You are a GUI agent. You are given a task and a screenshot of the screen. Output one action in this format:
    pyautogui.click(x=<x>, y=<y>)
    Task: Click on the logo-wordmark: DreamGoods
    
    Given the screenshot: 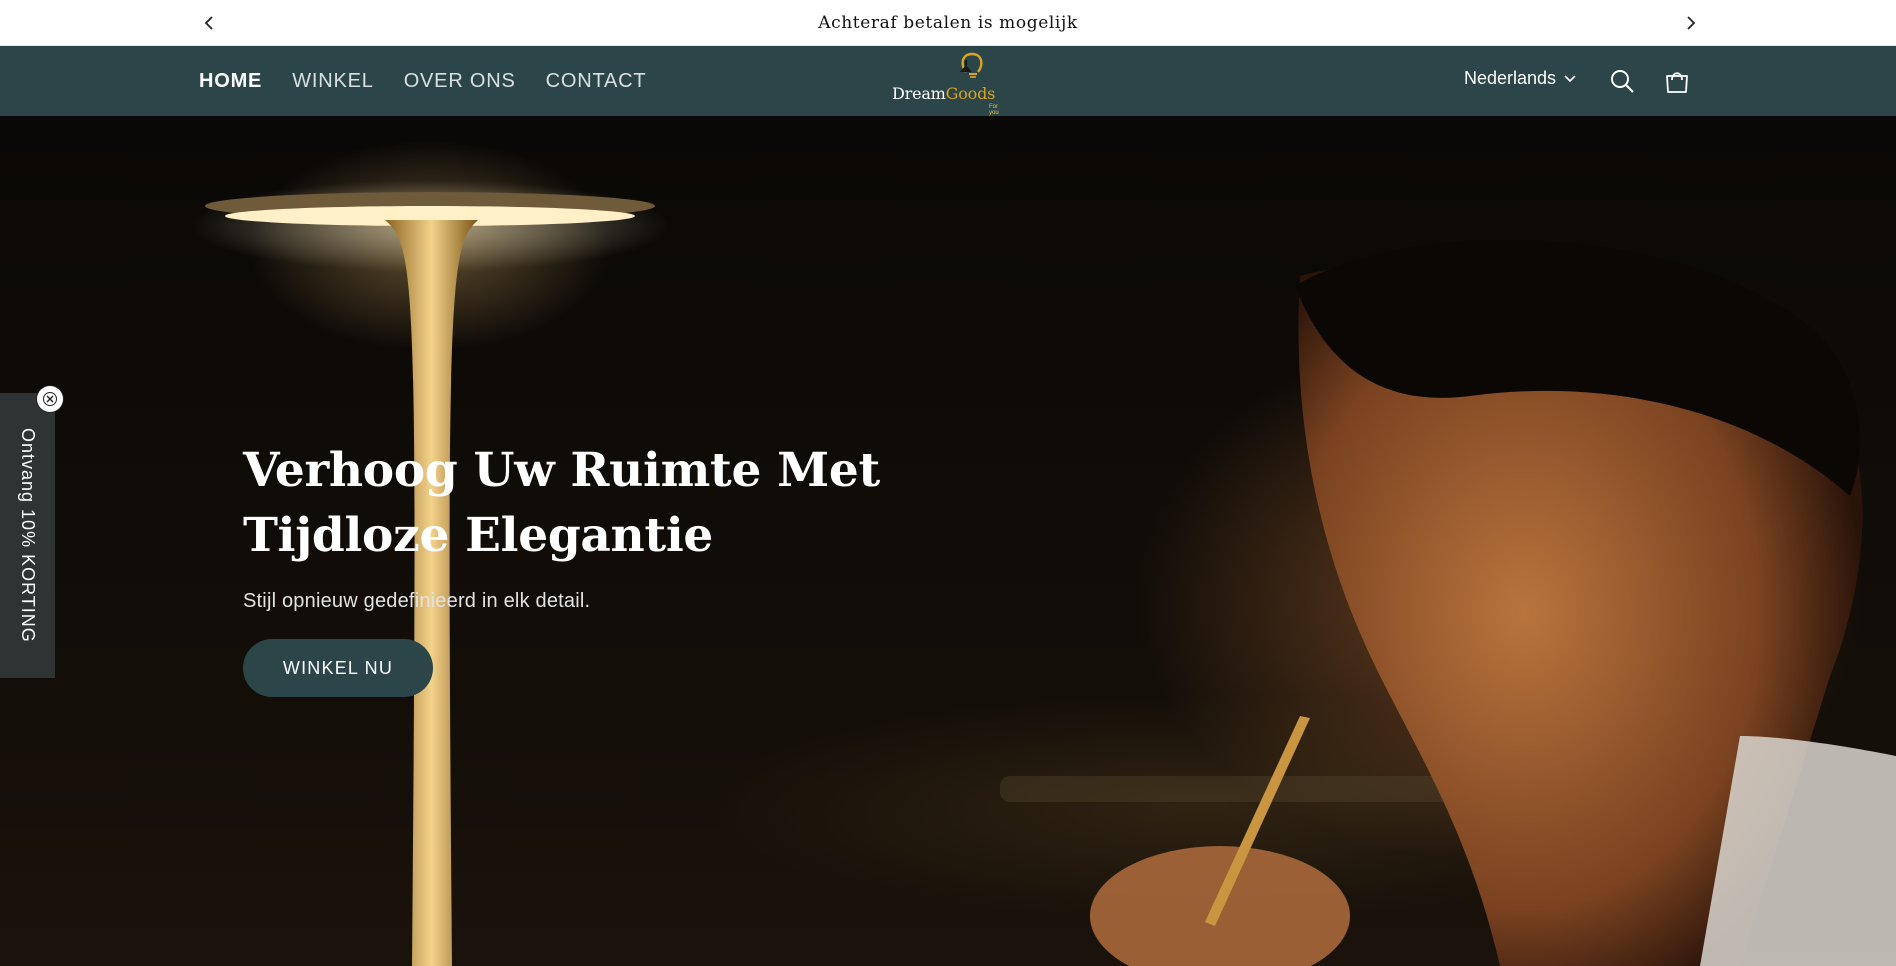 What is the action you would take?
    pyautogui.click(x=944, y=93)
    